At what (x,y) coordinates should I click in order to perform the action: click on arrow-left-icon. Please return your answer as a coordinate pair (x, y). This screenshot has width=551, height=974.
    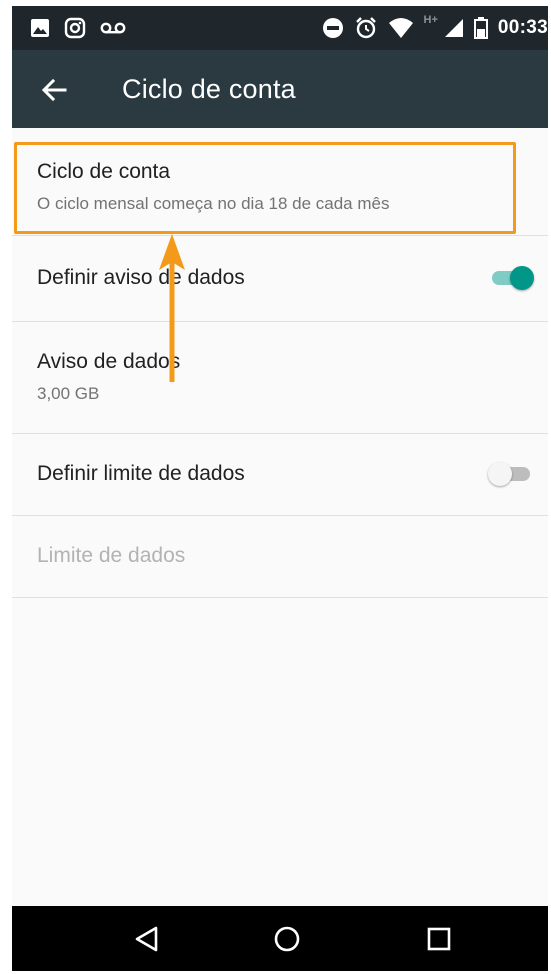
    Looking at the image, I should click on (54, 90).